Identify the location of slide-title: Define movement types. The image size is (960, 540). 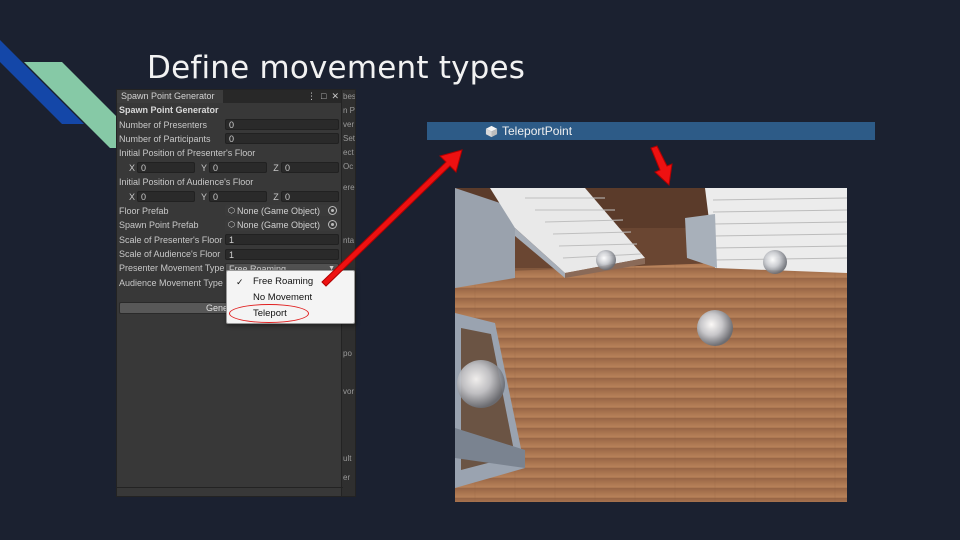
(336, 68).